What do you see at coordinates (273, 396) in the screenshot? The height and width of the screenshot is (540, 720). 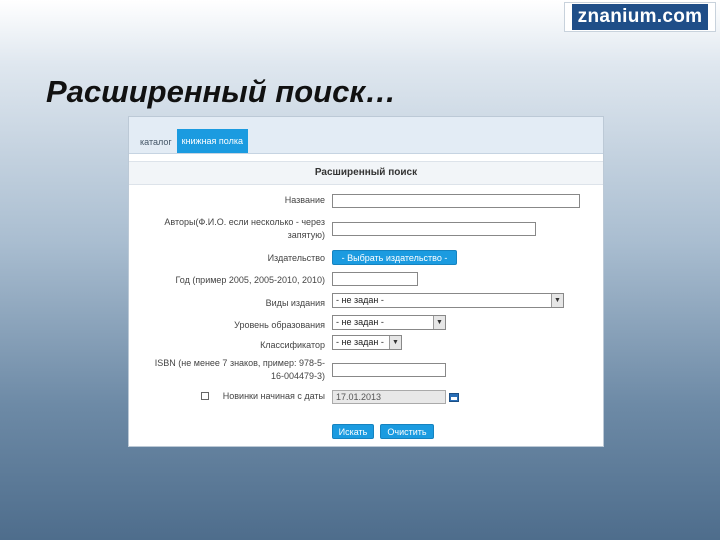 I see `novelties-label: Новинки начиная с даты` at bounding box center [273, 396].